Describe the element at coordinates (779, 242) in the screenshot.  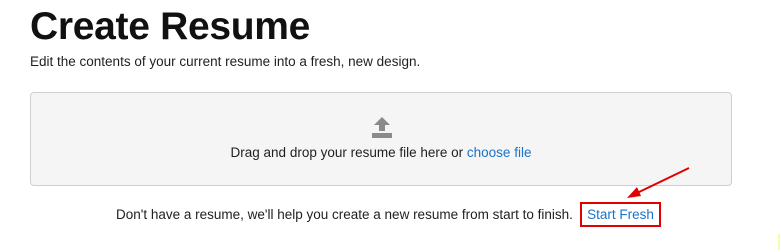
I see `edge-marker` at that location.